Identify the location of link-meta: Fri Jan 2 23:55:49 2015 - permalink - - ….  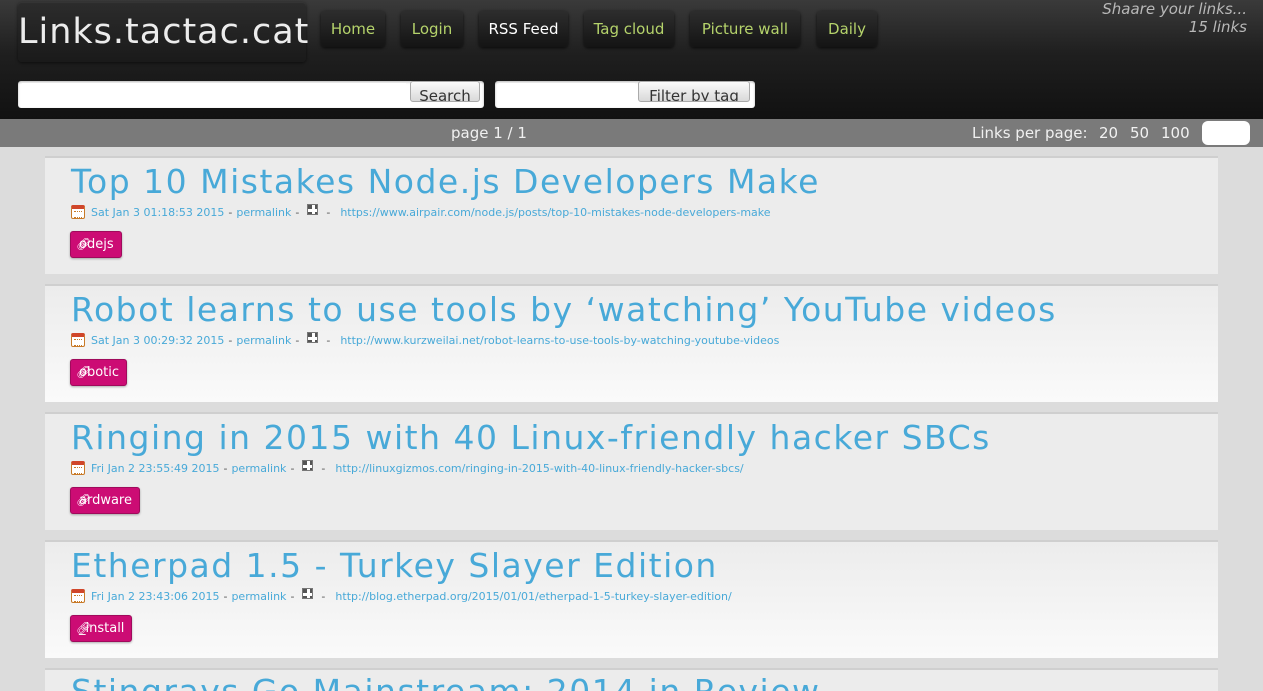
(407, 467).